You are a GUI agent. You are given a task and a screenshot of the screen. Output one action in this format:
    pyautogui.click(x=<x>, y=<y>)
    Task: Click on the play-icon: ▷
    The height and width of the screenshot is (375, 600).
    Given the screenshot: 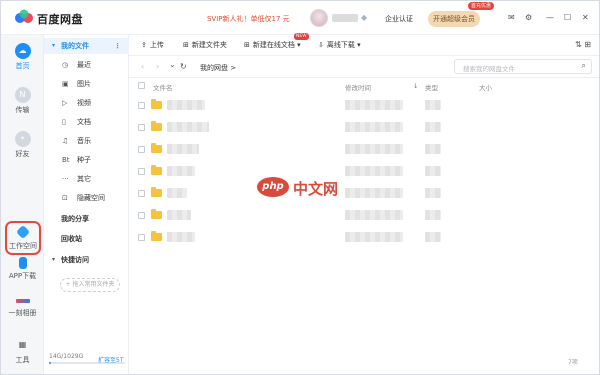 What is the action you would take?
    pyautogui.click(x=65, y=103)
    